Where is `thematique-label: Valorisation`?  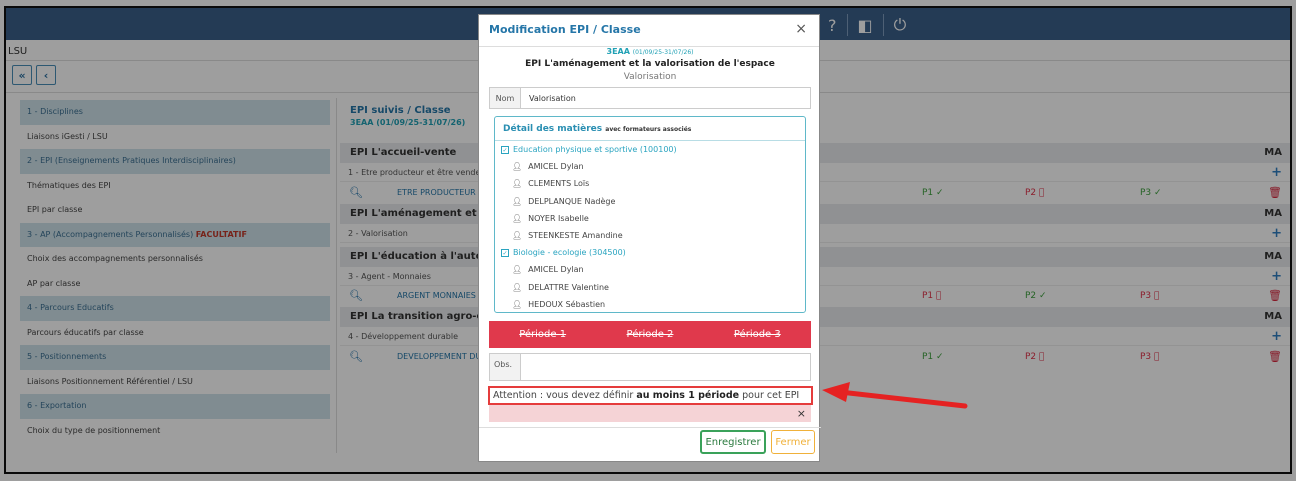 thematique-label: Valorisation is located at coordinates (650, 77).